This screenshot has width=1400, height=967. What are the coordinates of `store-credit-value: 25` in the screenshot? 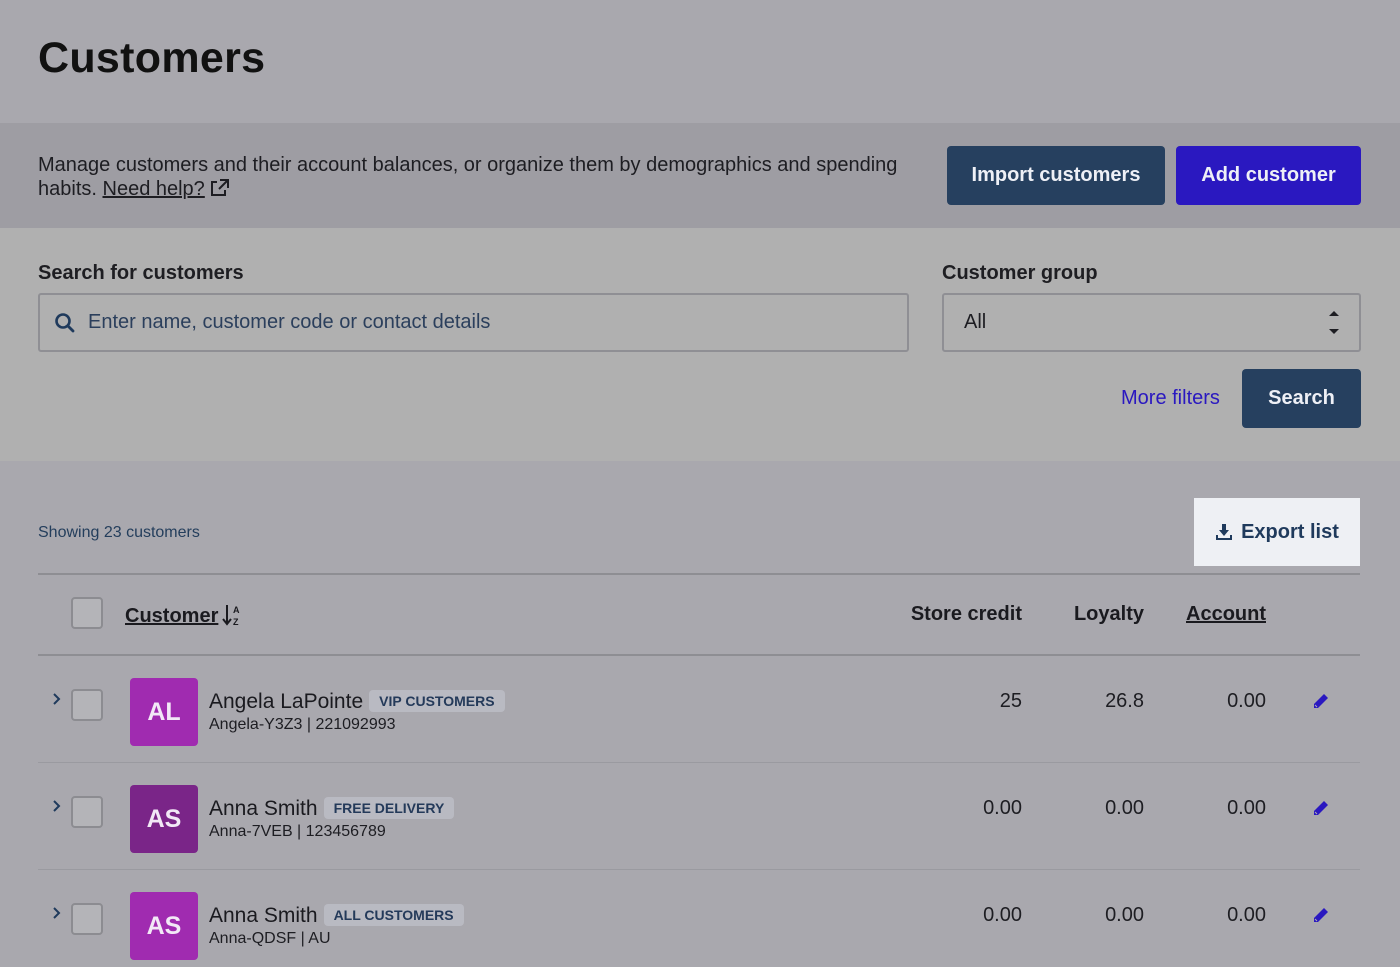 It's located at (1010, 701).